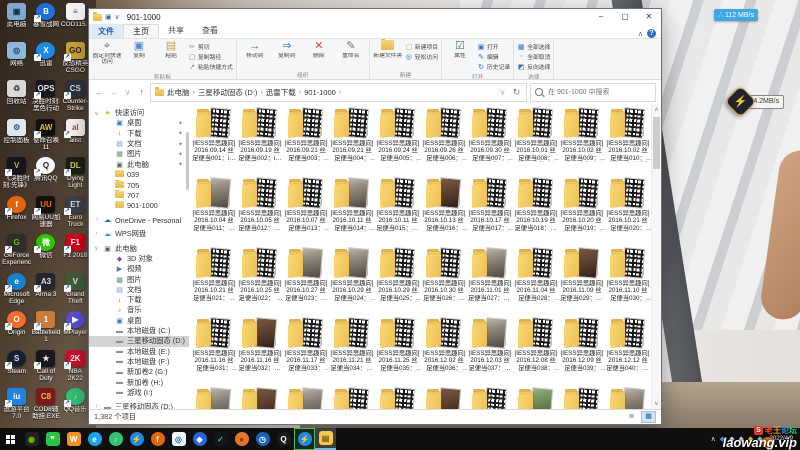  I want to click on desktop-icon-20: F1 ↗ F1 2018, so click(75, 253).